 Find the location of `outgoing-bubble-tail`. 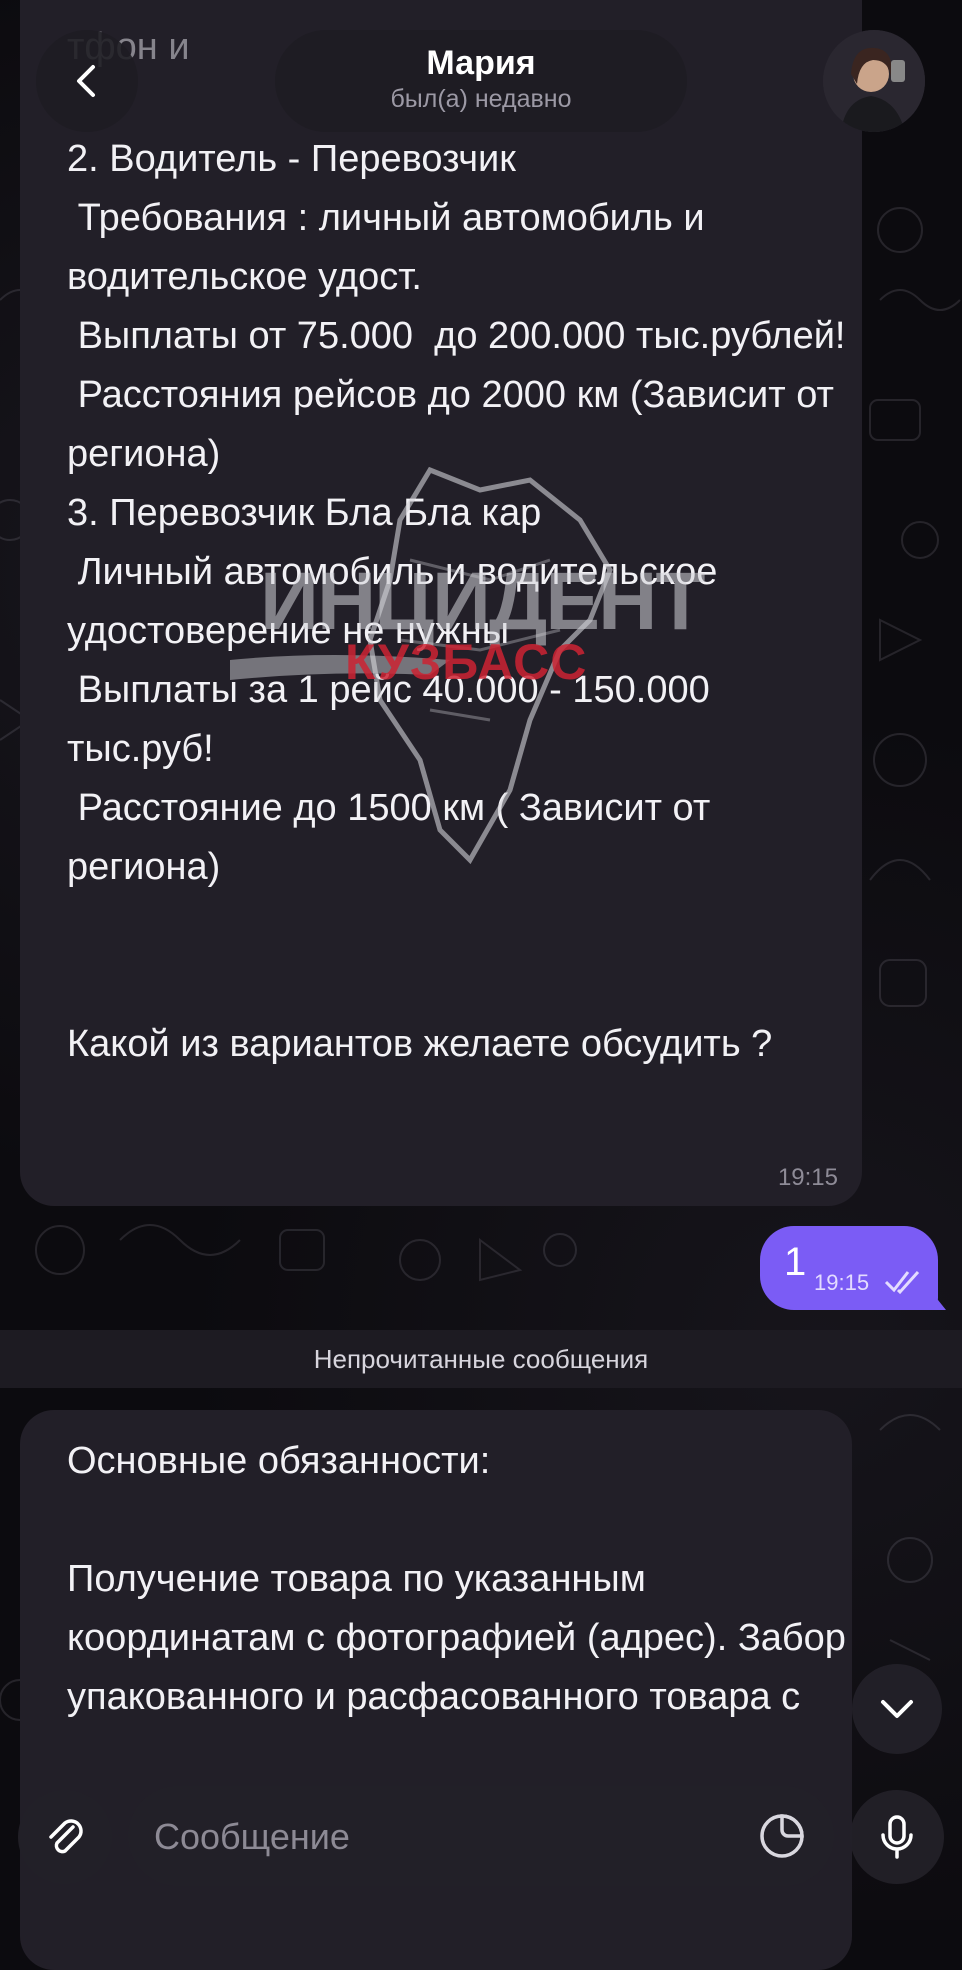

outgoing-bubble-tail is located at coordinates (934, 1295).